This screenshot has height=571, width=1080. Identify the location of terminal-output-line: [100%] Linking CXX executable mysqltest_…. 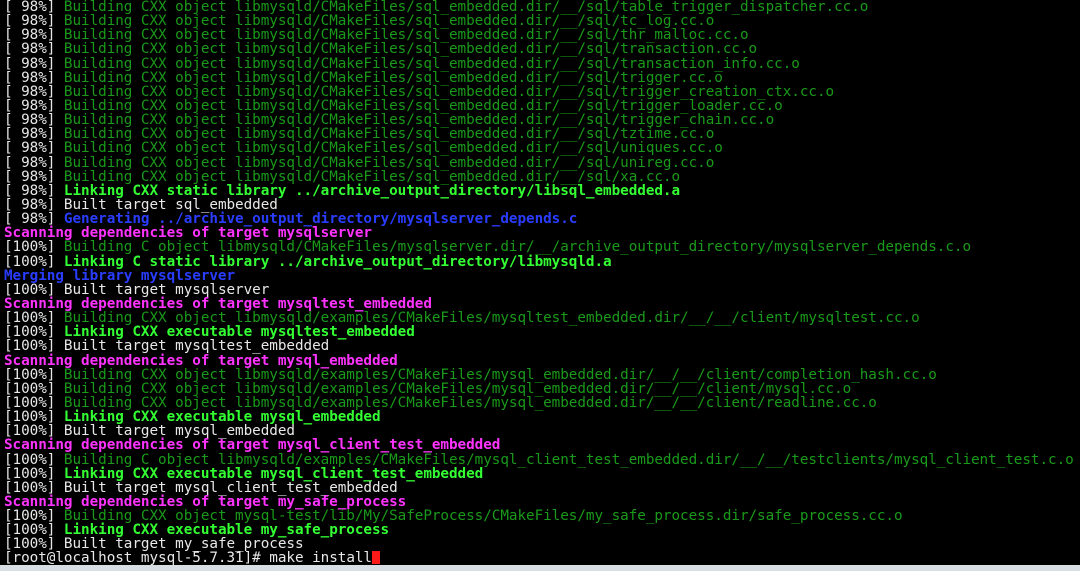
(542, 332).